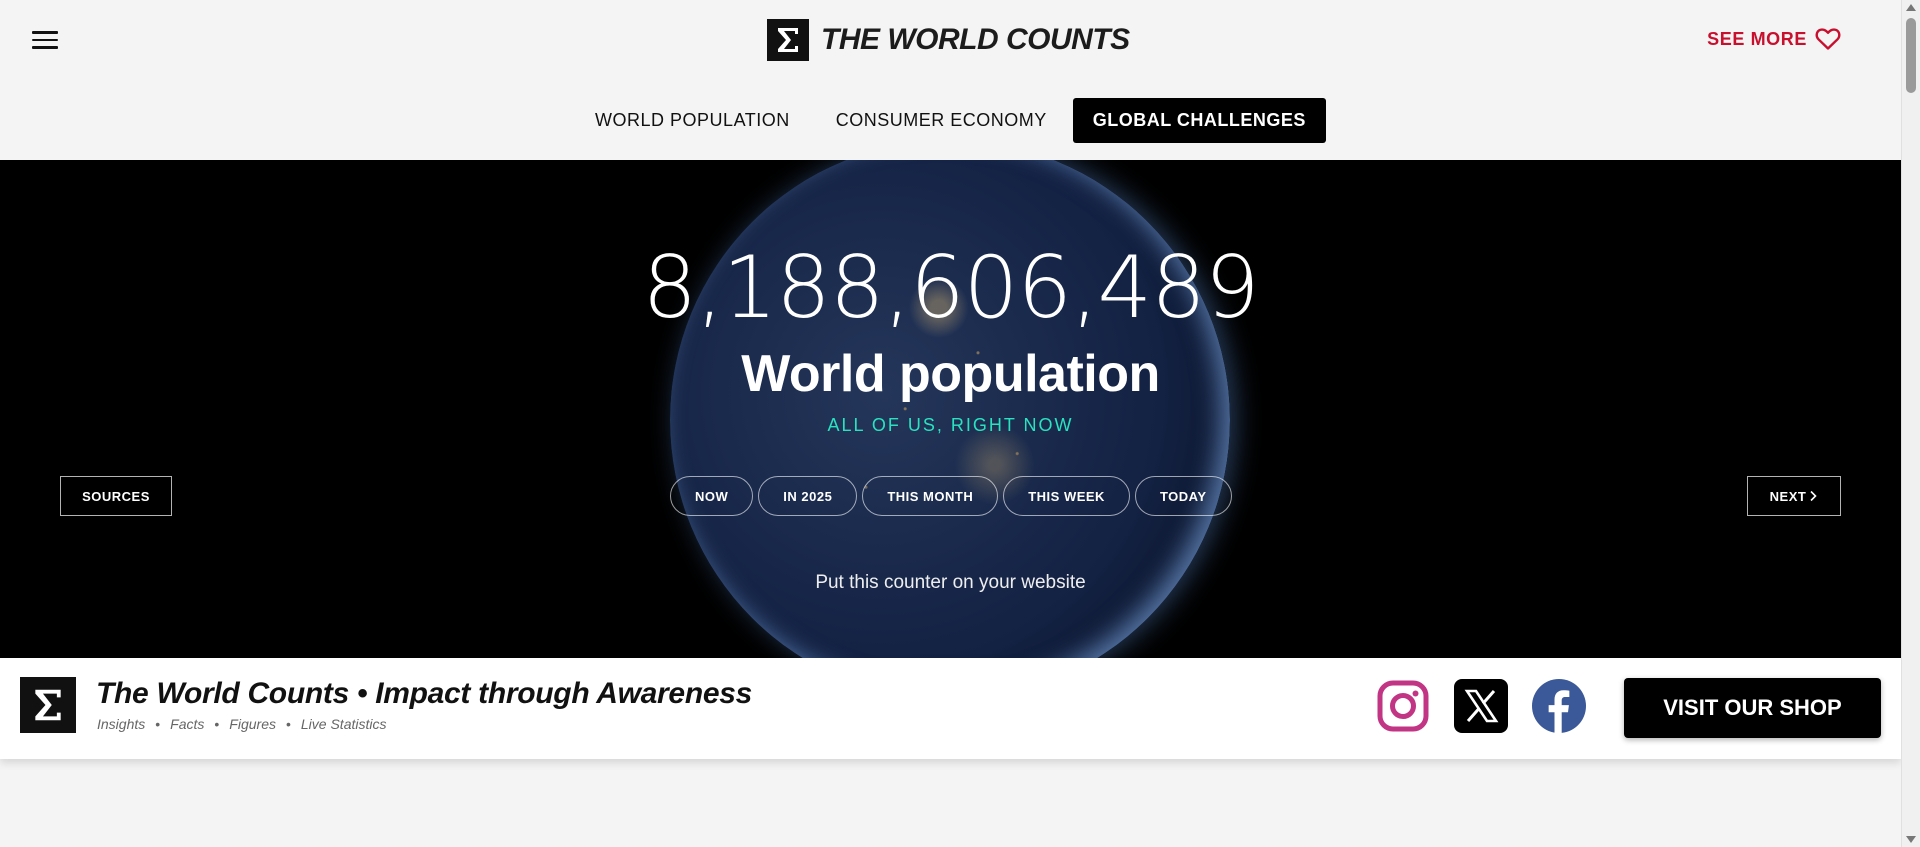 The image size is (1920, 847). I want to click on see-more-button: SEE MORE, so click(1774, 39).